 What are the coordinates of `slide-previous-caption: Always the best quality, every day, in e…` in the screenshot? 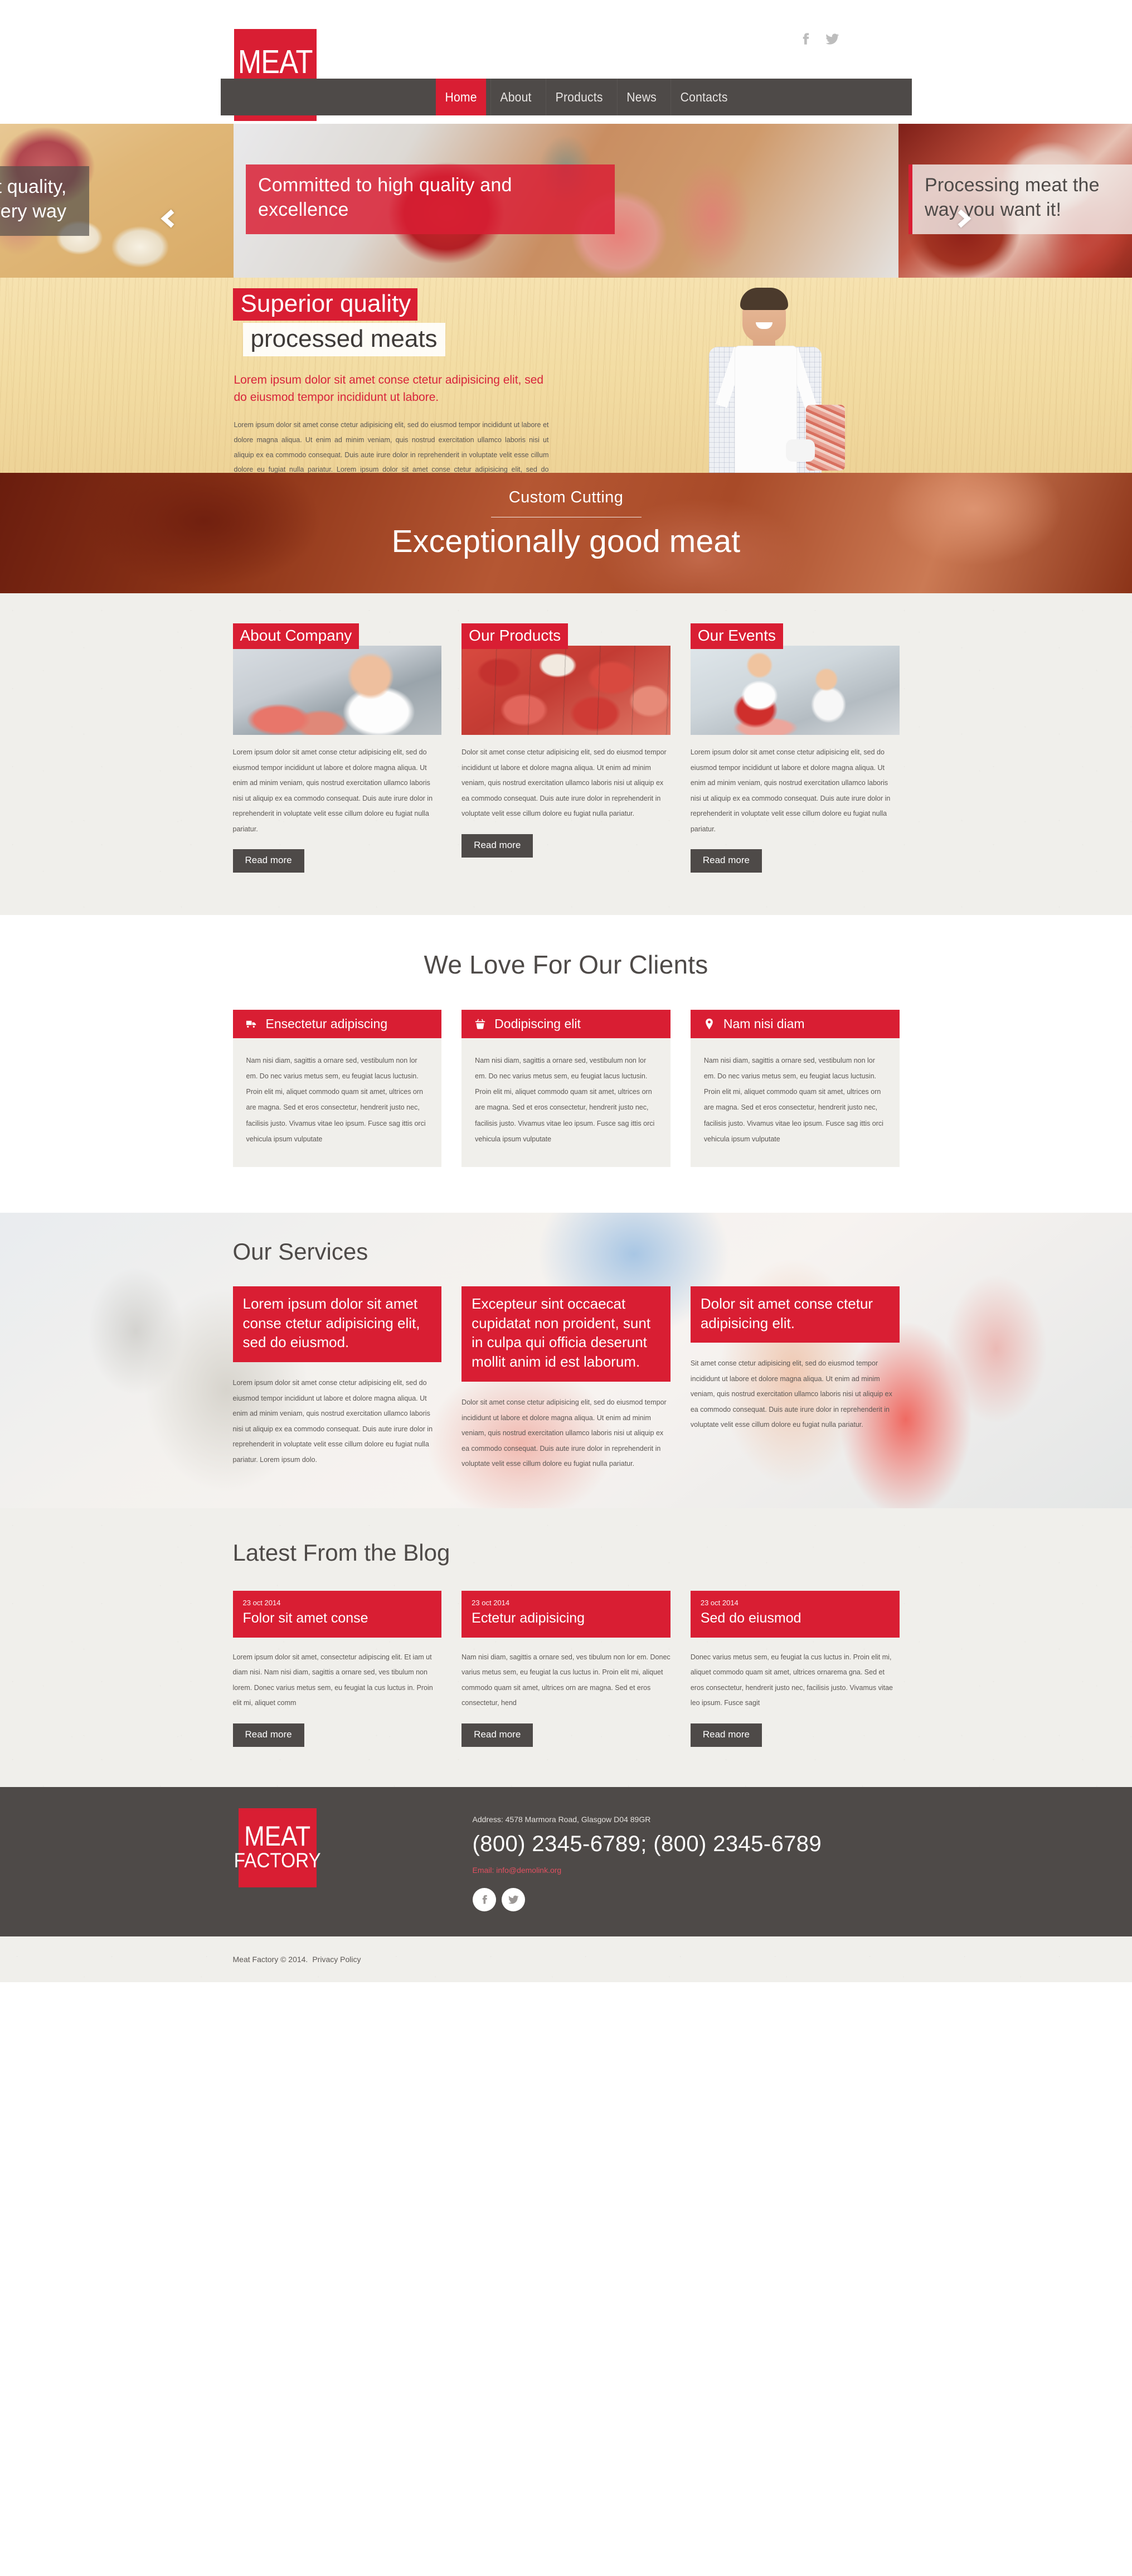 It's located at (44, 201).